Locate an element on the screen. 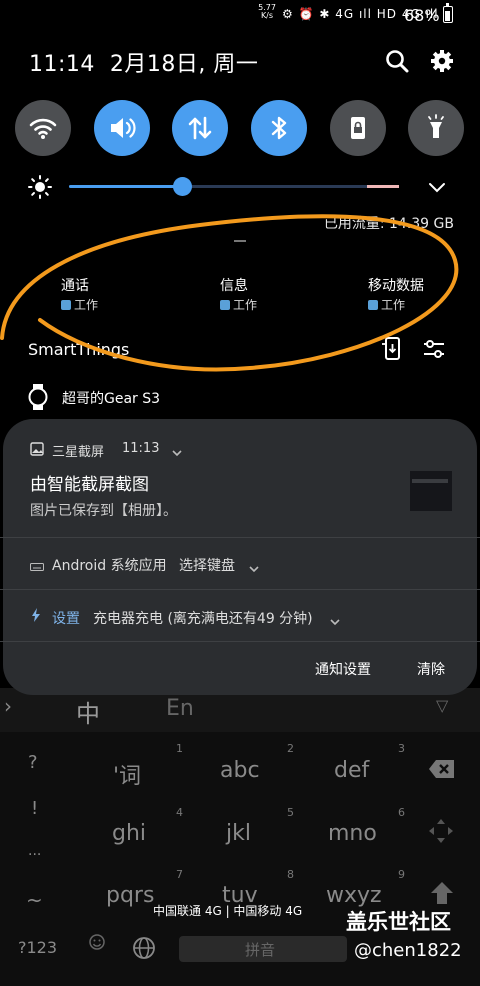  clock: 11:14 is located at coordinates (62, 64).